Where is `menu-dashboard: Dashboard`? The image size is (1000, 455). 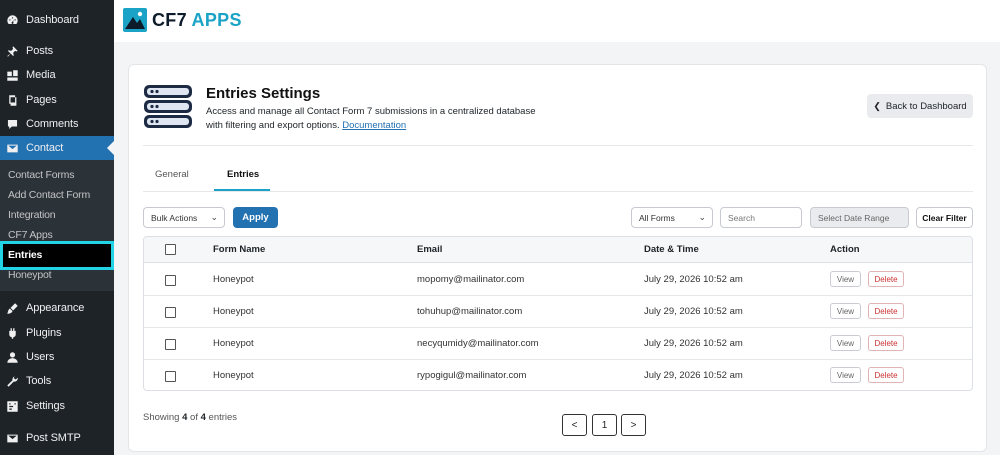
menu-dashboard: Dashboard is located at coordinates (57, 20).